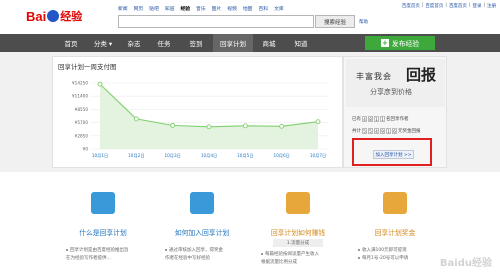 The height and width of the screenshot is (275, 500). I want to click on y-tick-label: ¥14250, so click(80, 83).